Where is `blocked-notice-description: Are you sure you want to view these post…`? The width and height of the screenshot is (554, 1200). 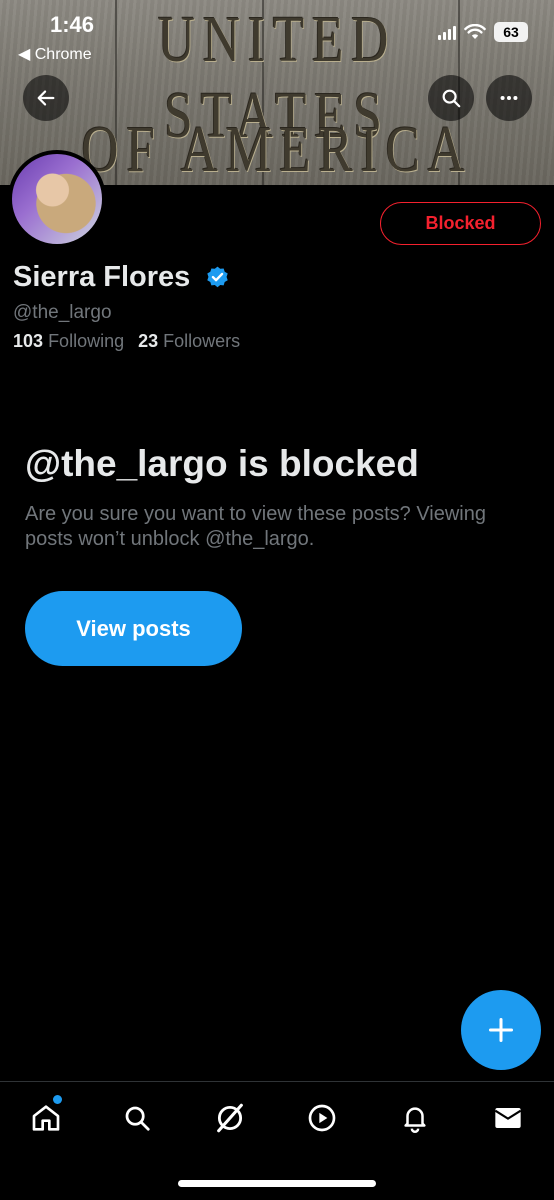
blocked-notice-description: Are you sure you want to view these post… is located at coordinates (255, 526).